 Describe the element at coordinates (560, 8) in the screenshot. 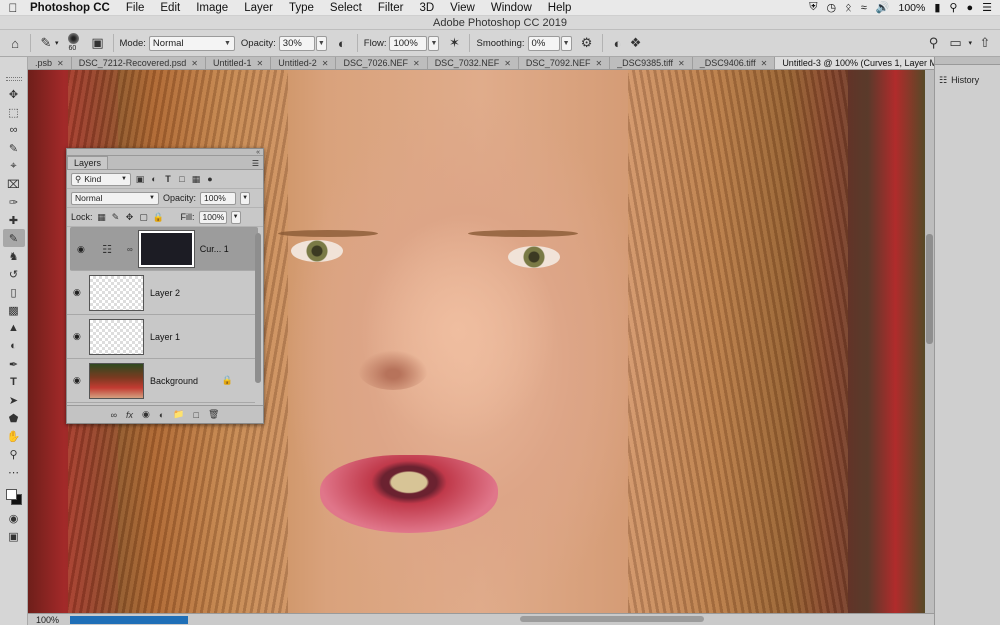

I see `menu-help: Help` at that location.